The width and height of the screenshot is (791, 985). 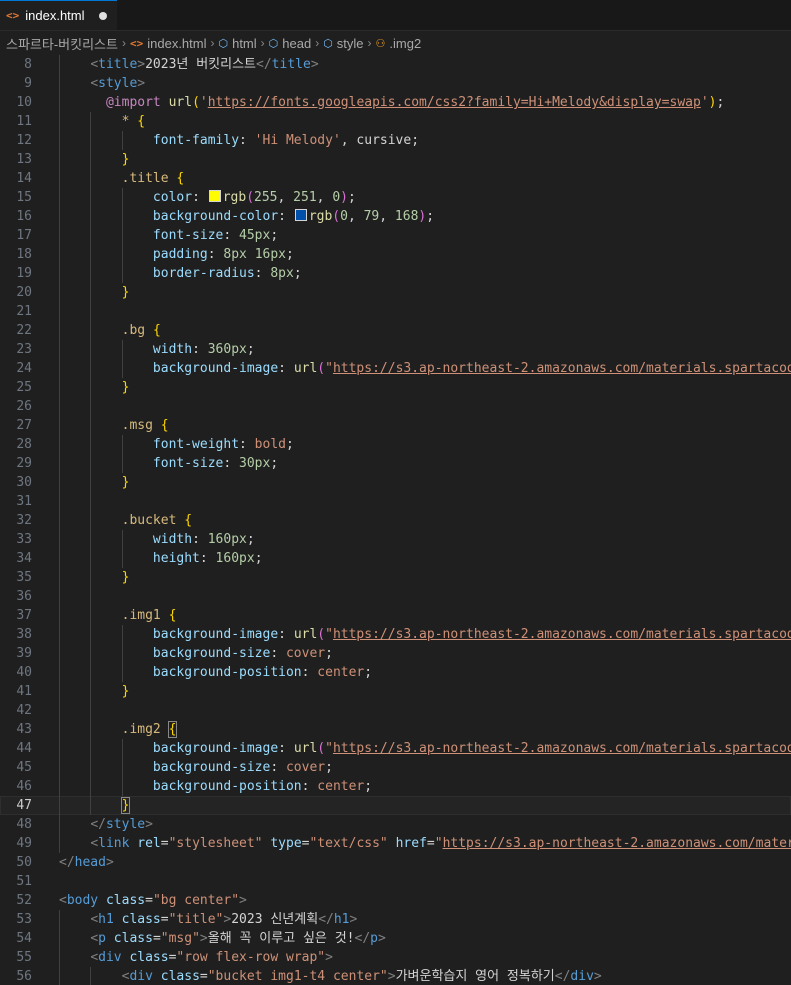 I want to click on breadcrumb-folder: 스파르타-버킷리스트, so click(x=62, y=43).